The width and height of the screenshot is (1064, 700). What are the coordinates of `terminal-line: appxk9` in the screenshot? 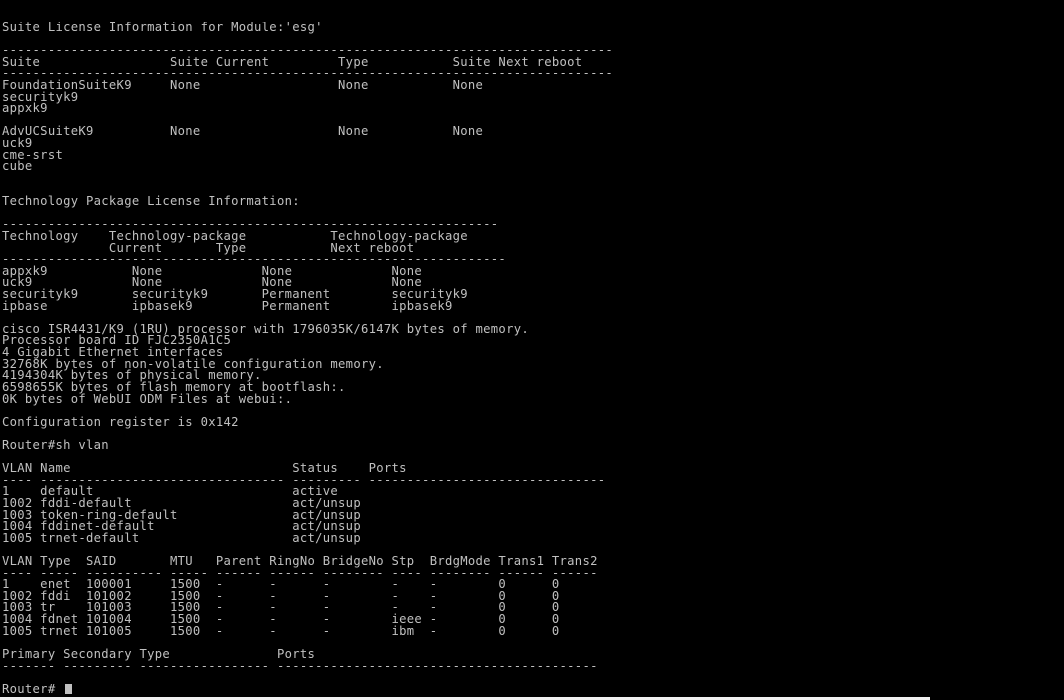 It's located at (25, 108).